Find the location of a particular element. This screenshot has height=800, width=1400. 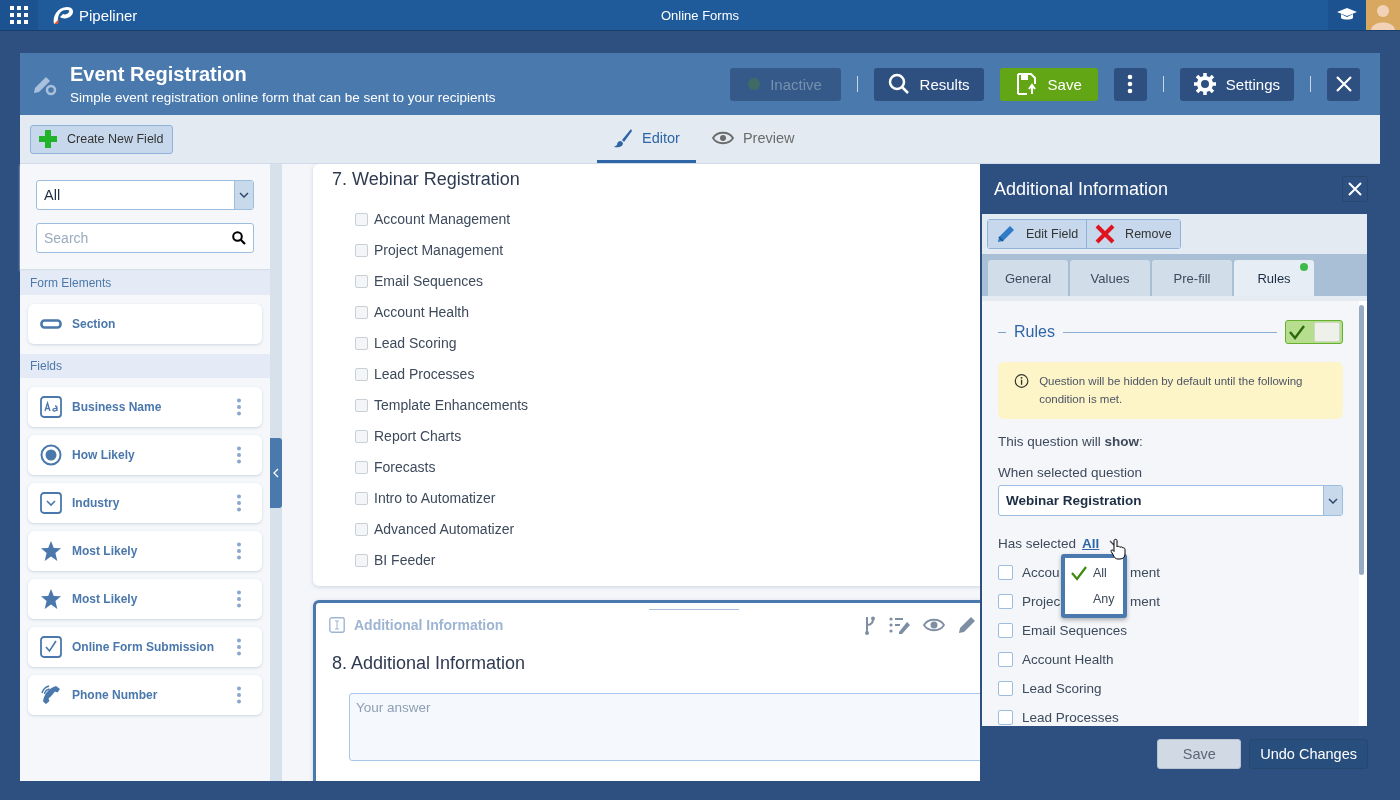

option-label: Template Enhancements is located at coordinates (451, 405).